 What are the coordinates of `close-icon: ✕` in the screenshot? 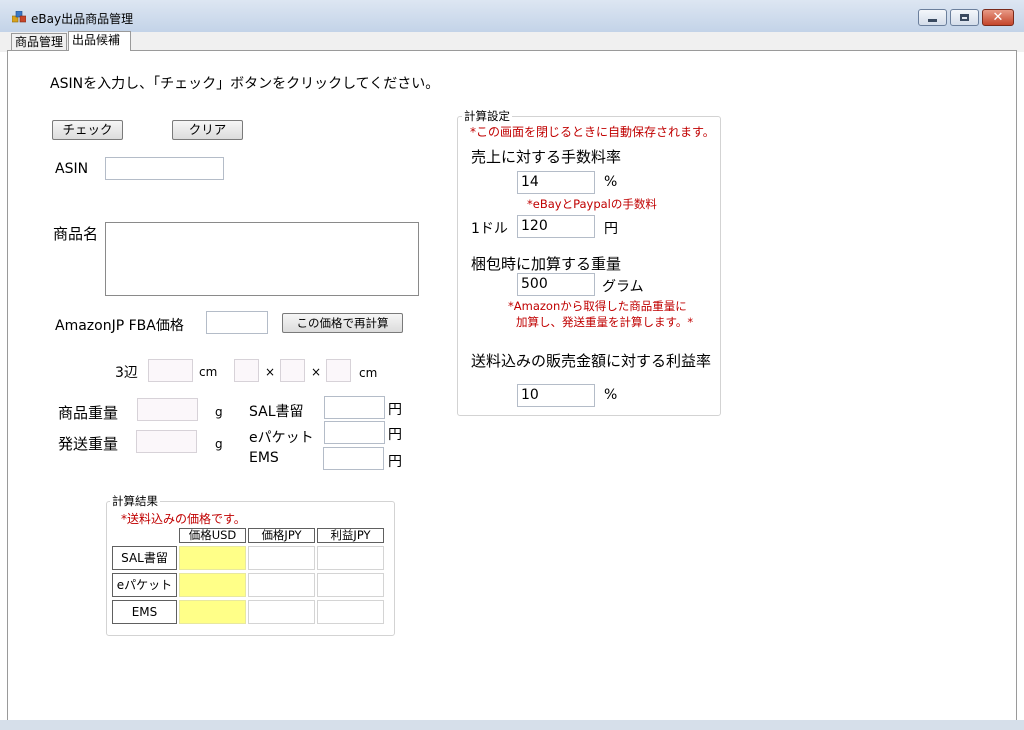 It's located at (998, 17).